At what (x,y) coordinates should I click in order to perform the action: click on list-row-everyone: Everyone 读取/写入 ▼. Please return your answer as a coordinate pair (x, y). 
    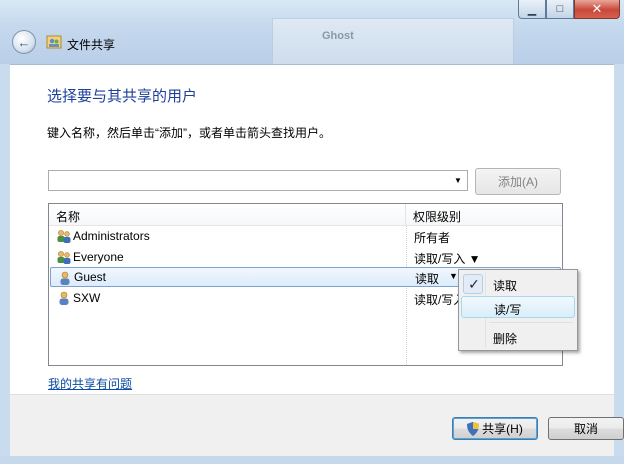
    Looking at the image, I should click on (305, 257).